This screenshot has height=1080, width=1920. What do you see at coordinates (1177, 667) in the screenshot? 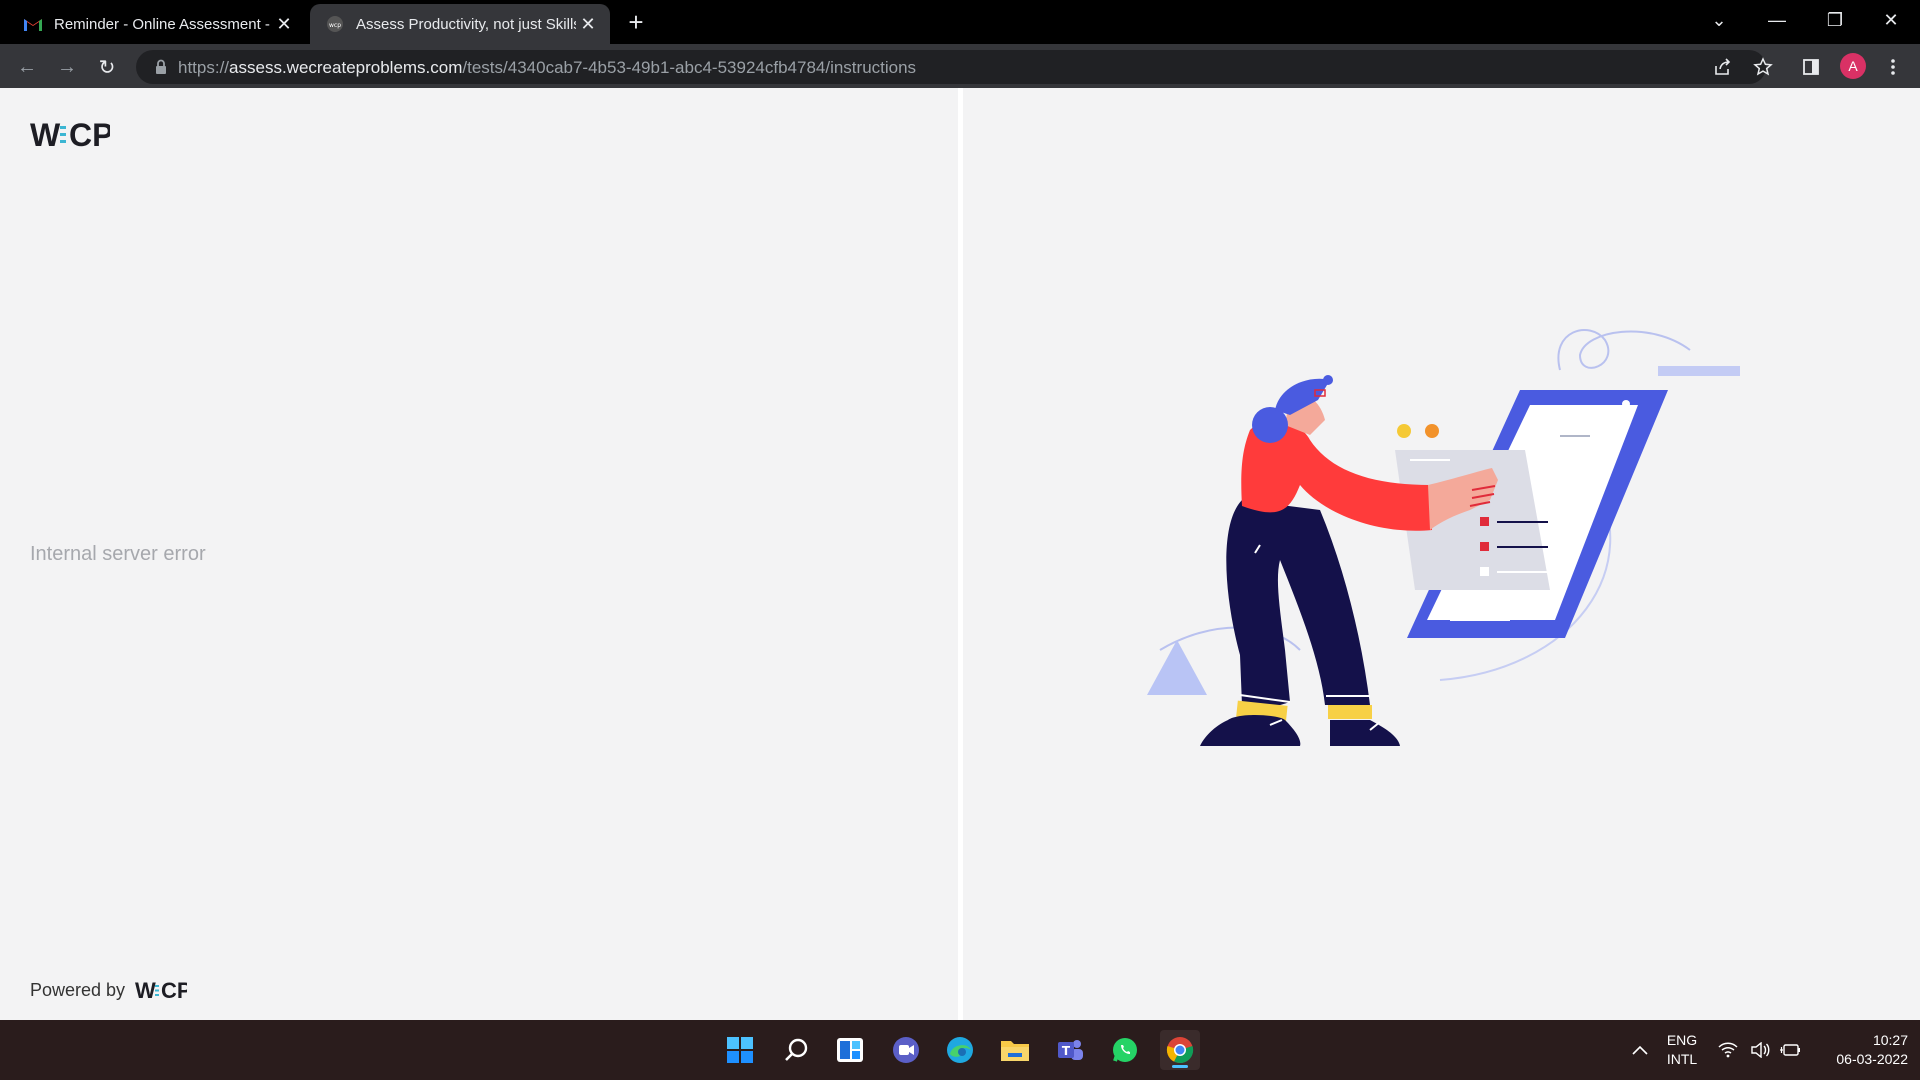
I see `decorative-triangle` at bounding box center [1177, 667].